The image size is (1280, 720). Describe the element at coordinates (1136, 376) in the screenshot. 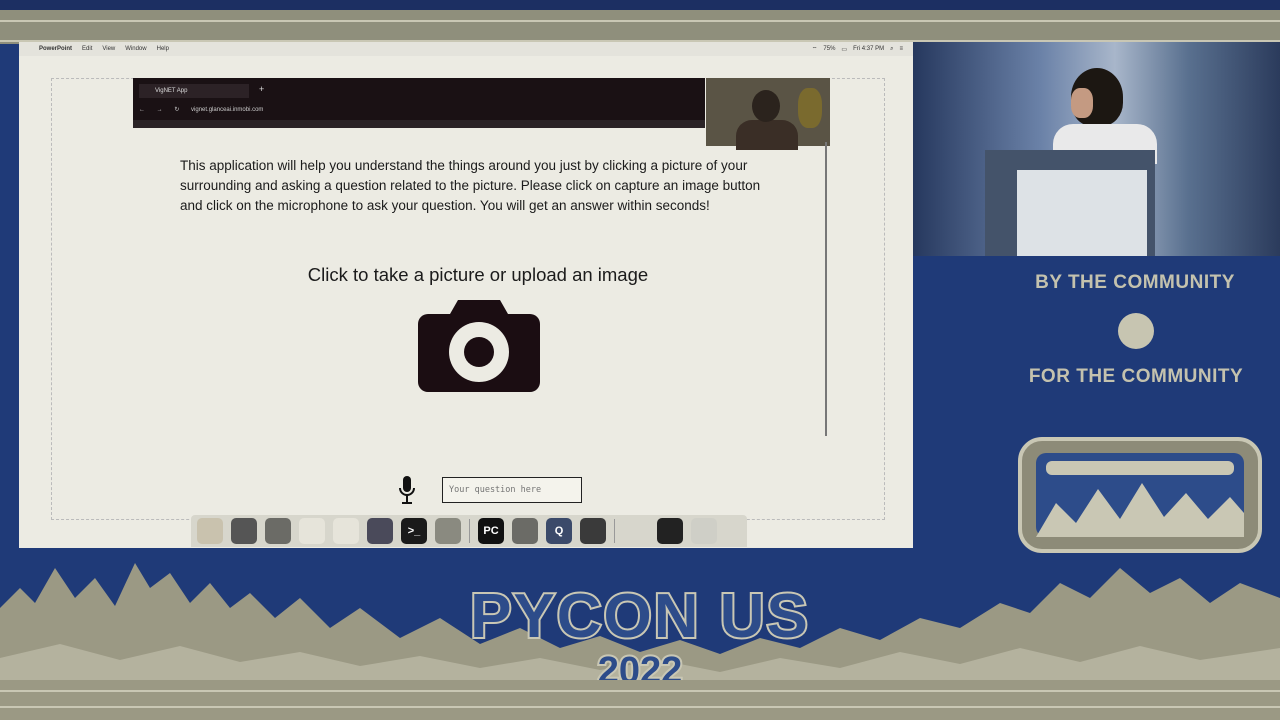

I see `tagline-for-community: FOR THE COMMUNITY` at that location.